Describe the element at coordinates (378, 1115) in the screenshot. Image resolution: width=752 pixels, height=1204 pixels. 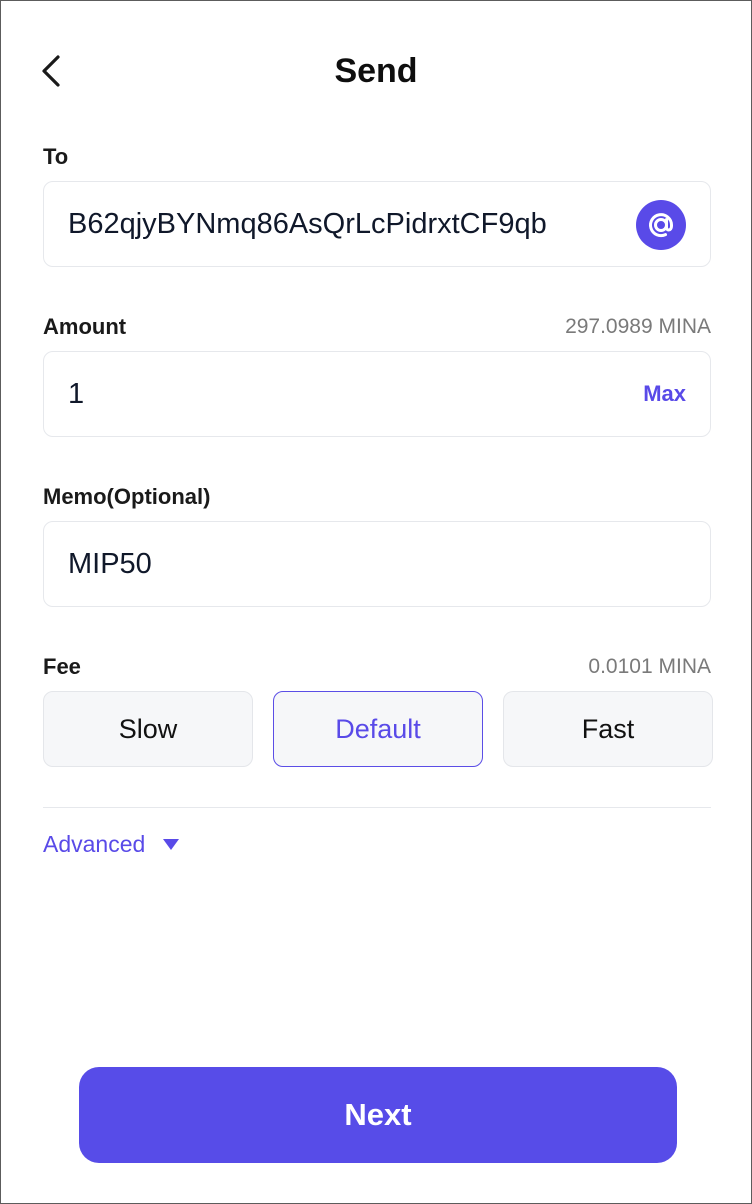
I see `next-button: Next` at that location.